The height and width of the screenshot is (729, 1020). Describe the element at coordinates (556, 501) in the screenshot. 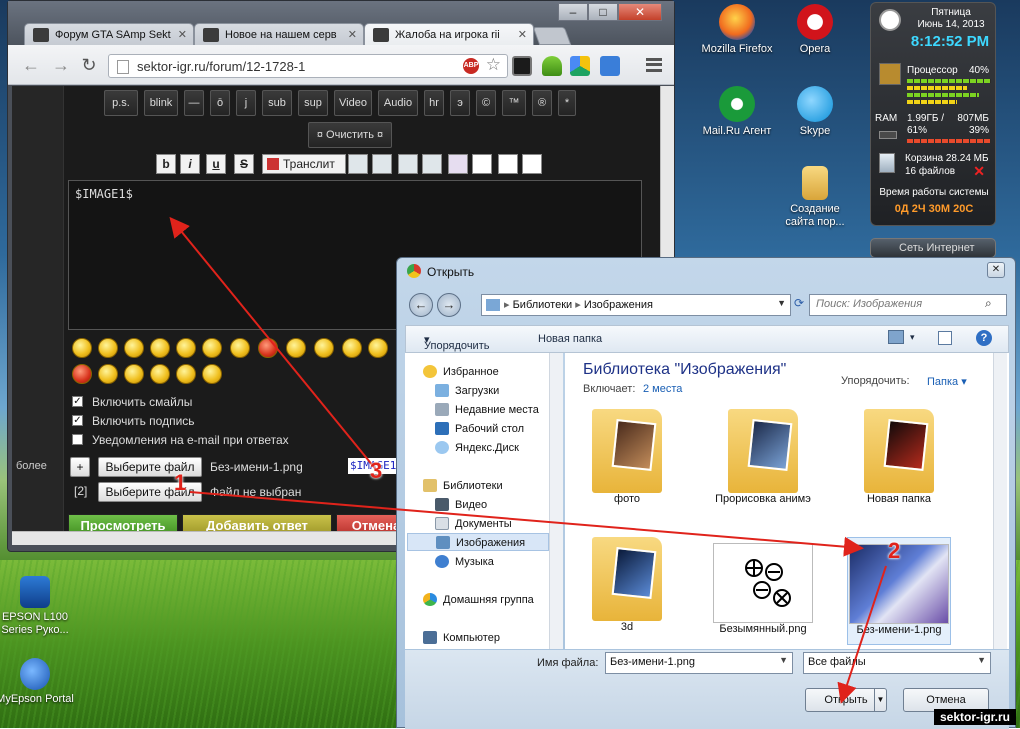

I see `nav-pane-scrollbar` at that location.